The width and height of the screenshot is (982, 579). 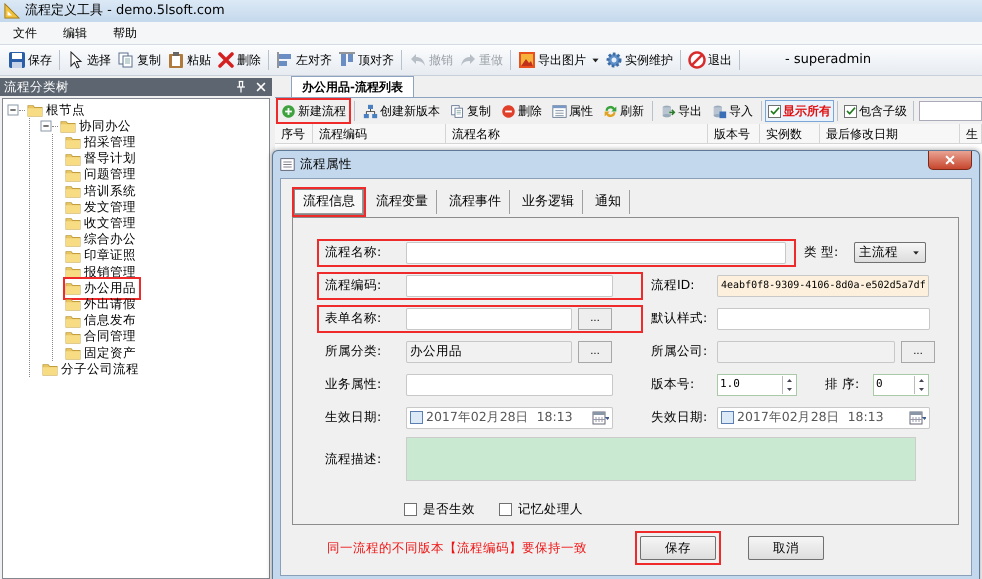 I want to click on properties-icon, so click(x=559, y=111).